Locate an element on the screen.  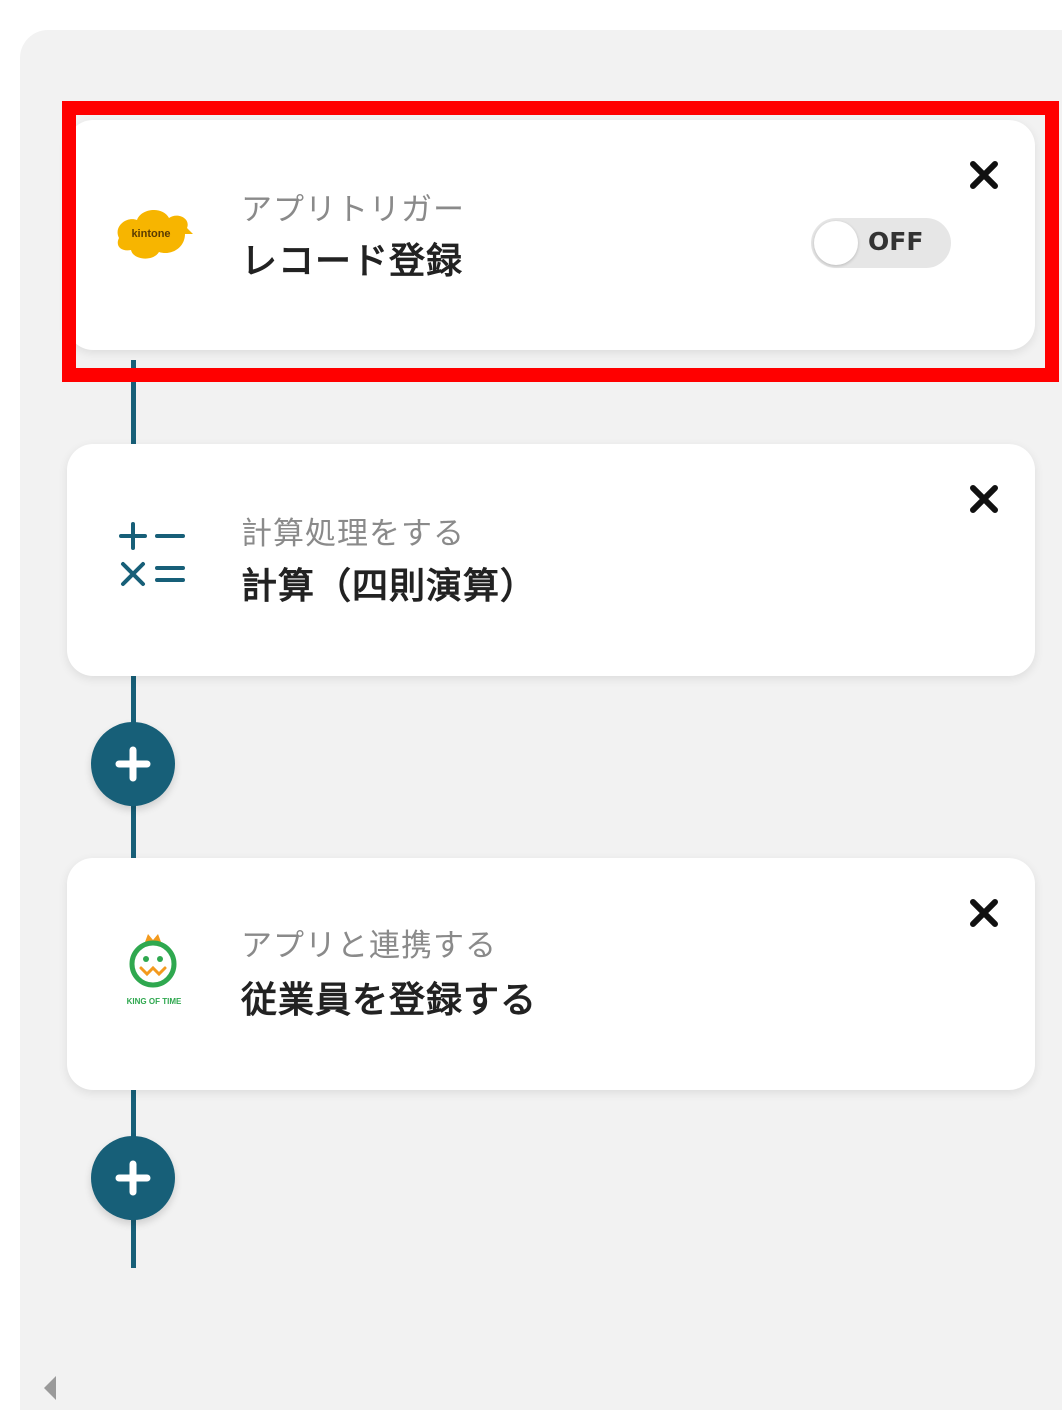
step-title: レコード登録 is located at coordinates (352, 261).